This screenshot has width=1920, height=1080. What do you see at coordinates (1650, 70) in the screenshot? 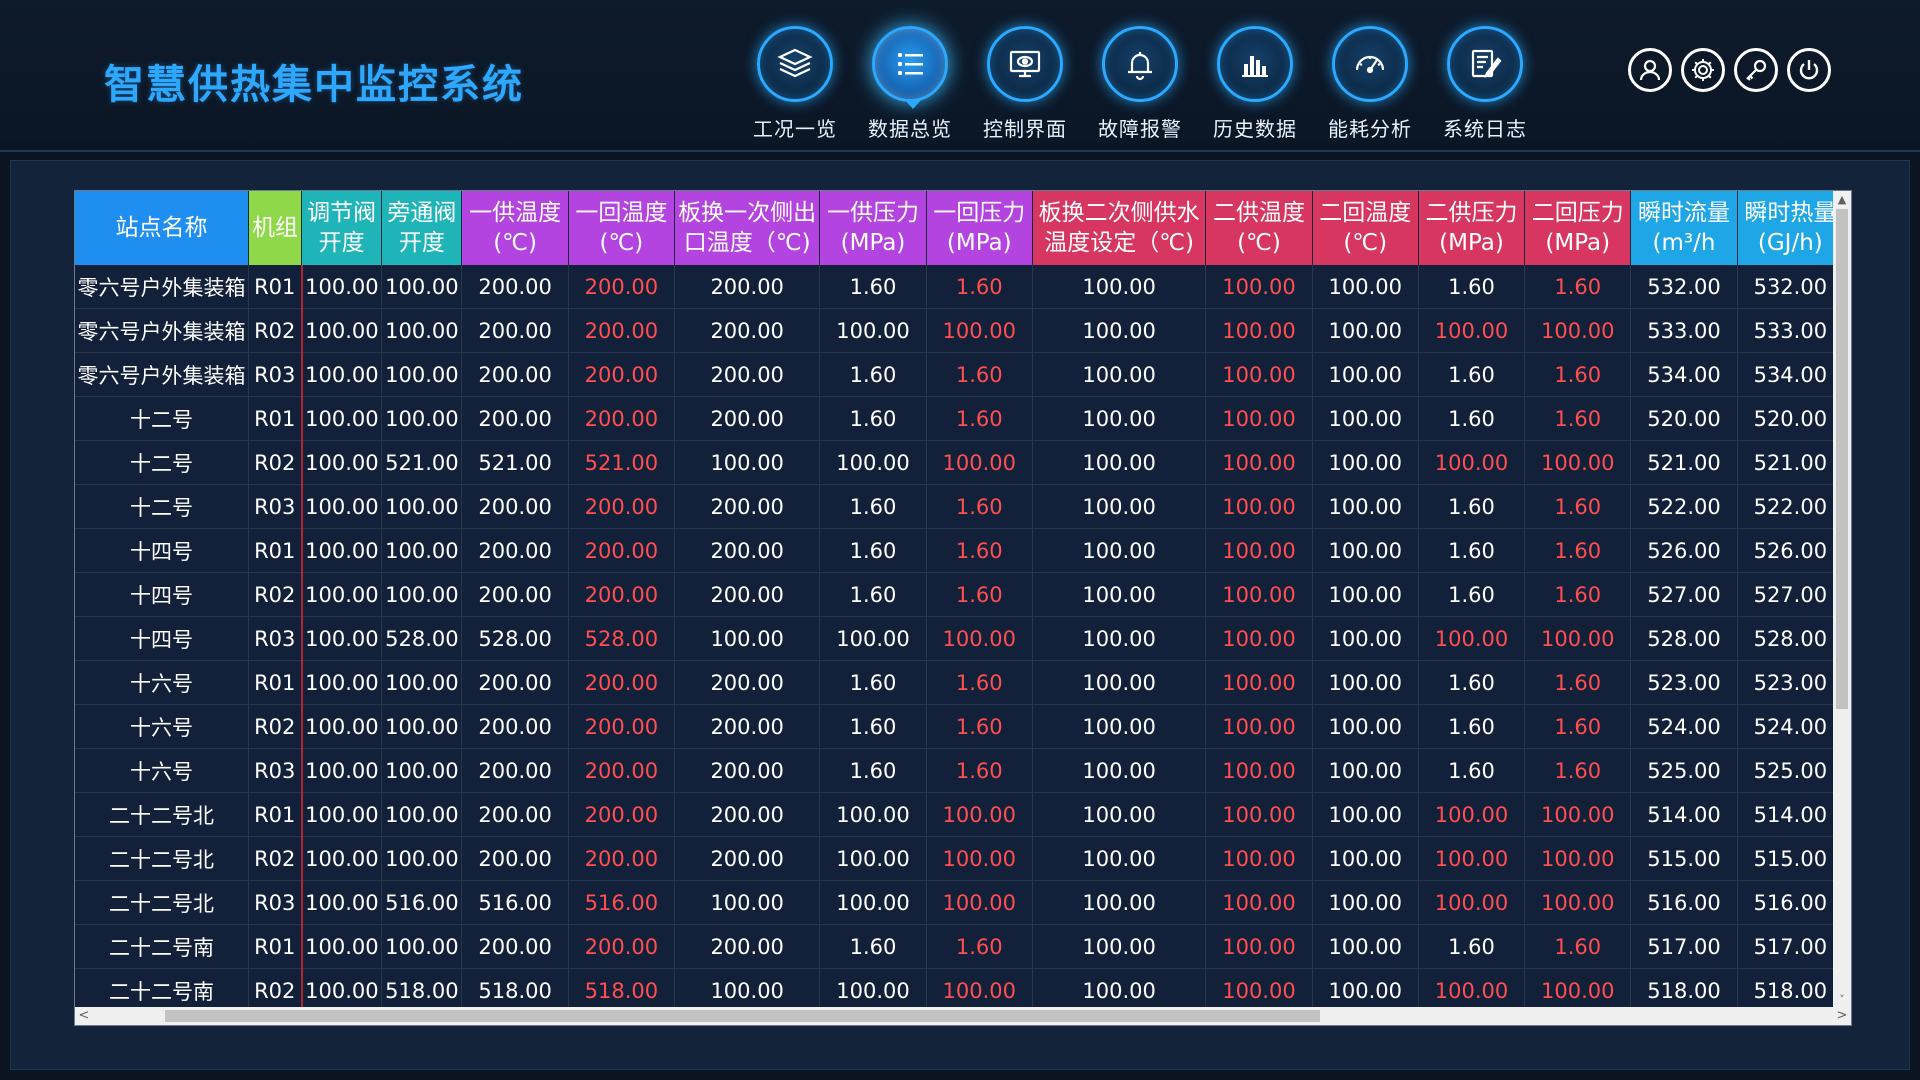
I see `user-icon` at bounding box center [1650, 70].